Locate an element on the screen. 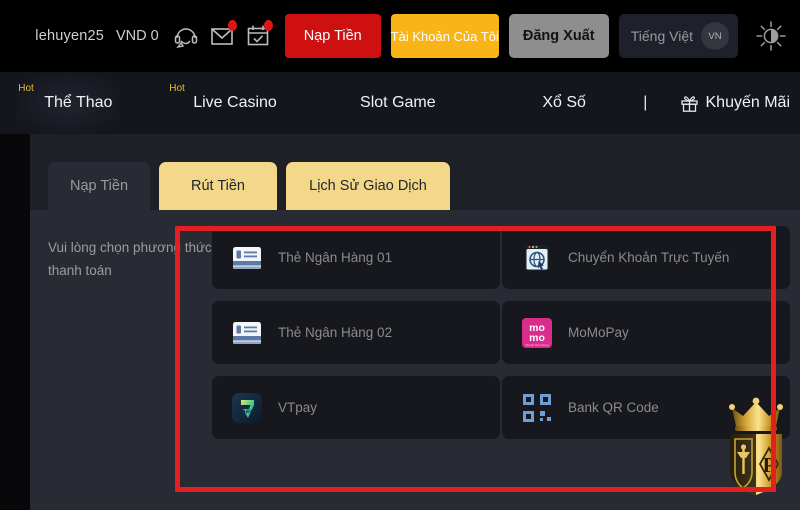  balance-label: VND 0 is located at coordinates (137, 36).